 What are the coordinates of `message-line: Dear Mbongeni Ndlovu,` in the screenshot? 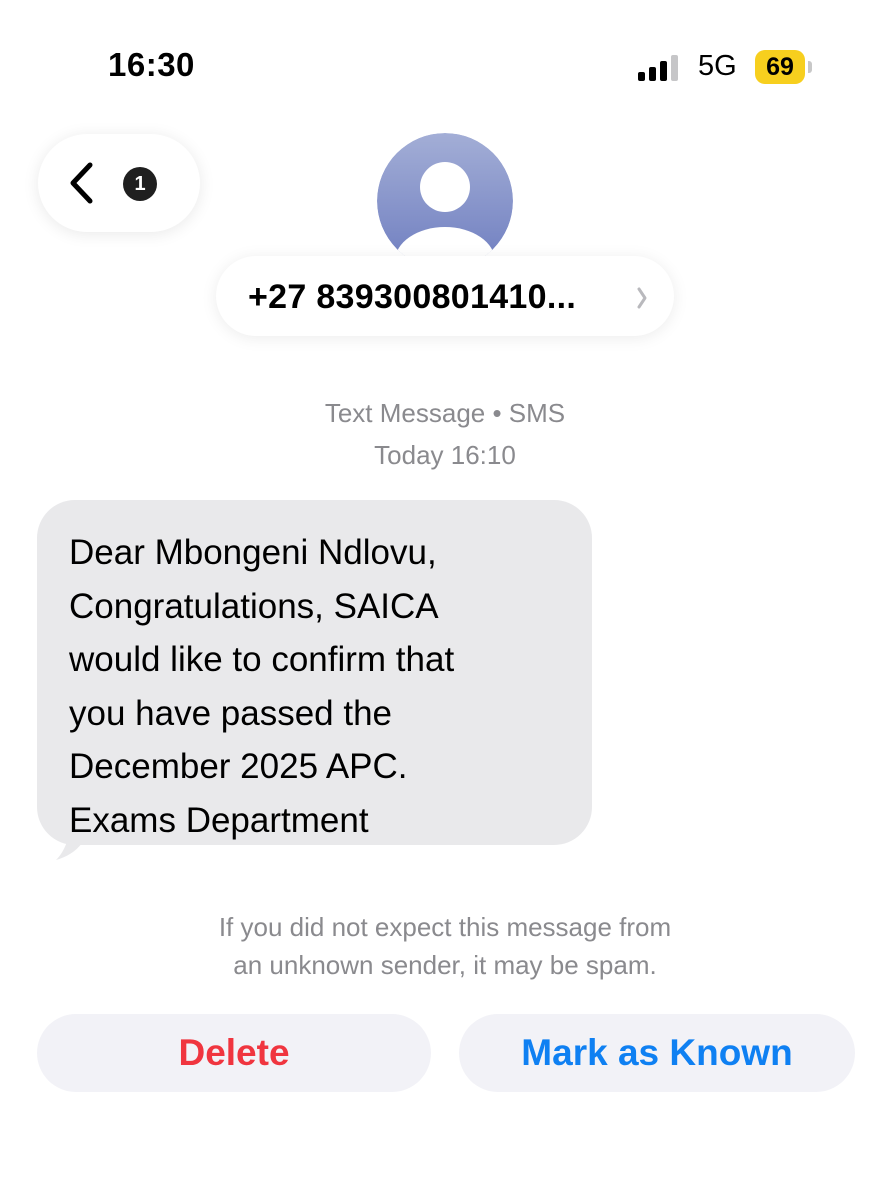 It's located at (253, 552).